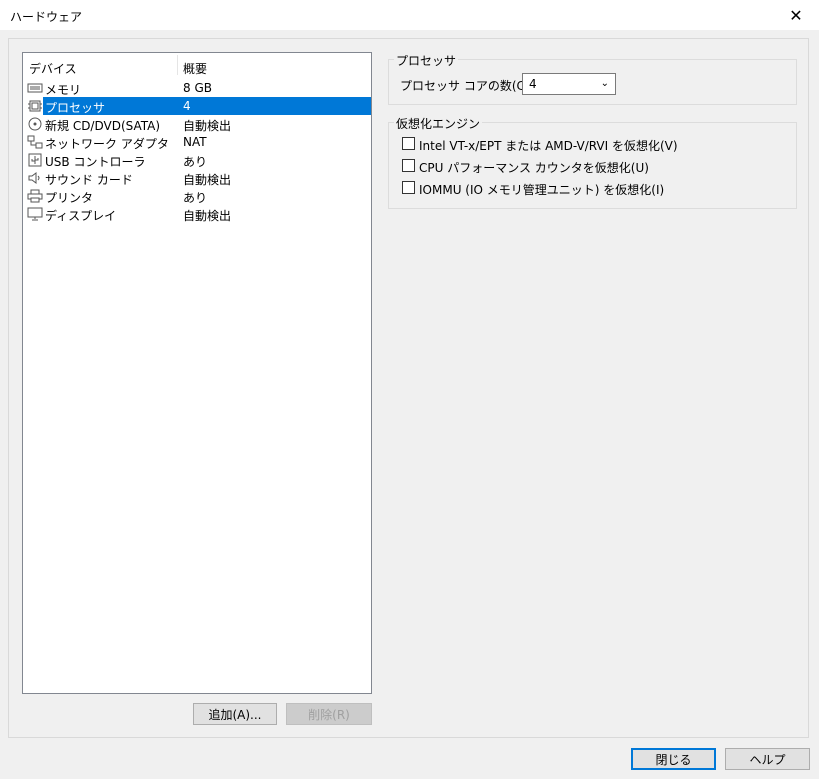  I want to click on memory-icon, so click(35, 88).